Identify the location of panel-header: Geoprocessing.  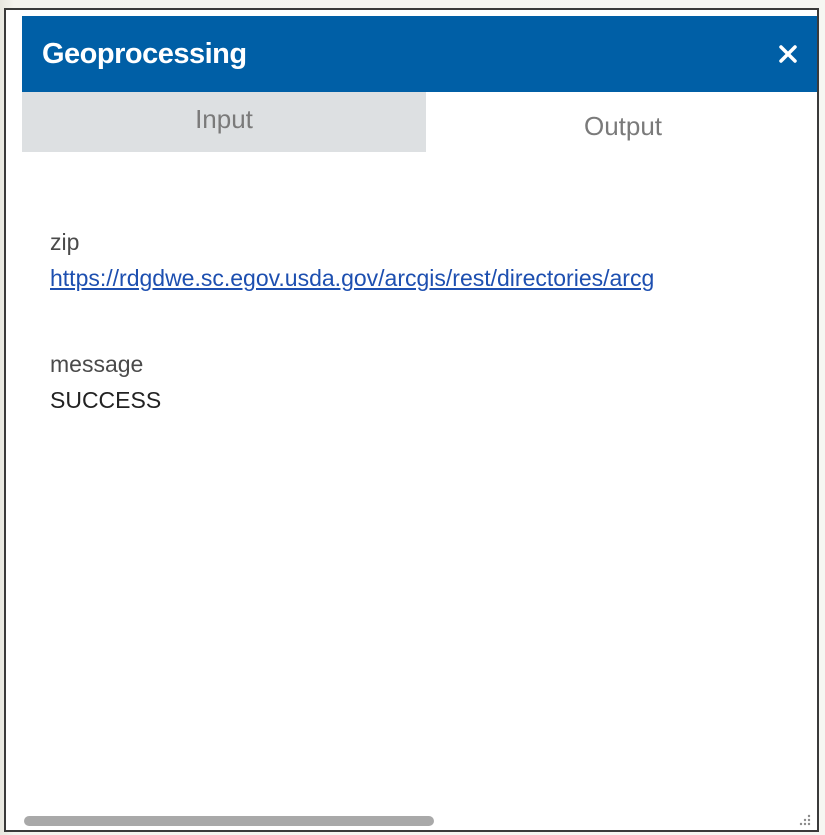
(419, 54).